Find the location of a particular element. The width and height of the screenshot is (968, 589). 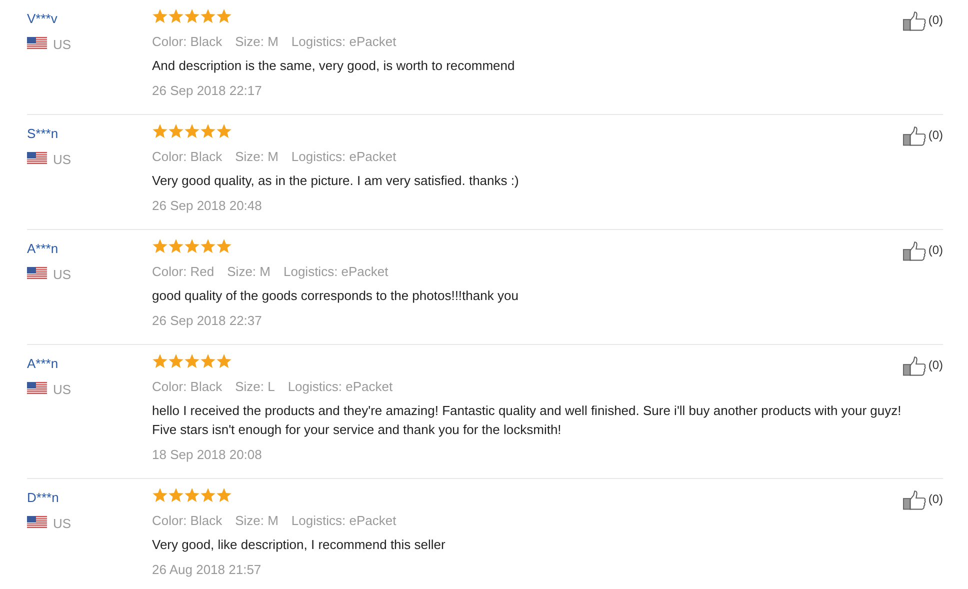

review-date: 26 Sep 2018 20:48 is located at coordinates (207, 205).